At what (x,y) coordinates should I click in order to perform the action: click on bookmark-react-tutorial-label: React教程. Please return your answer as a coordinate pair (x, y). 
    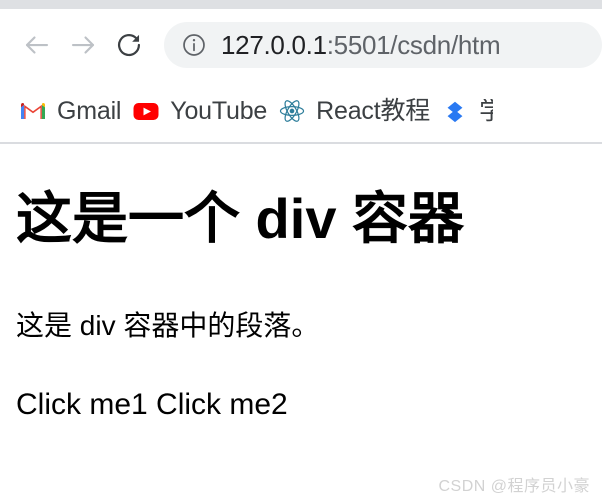
    Looking at the image, I should click on (373, 110).